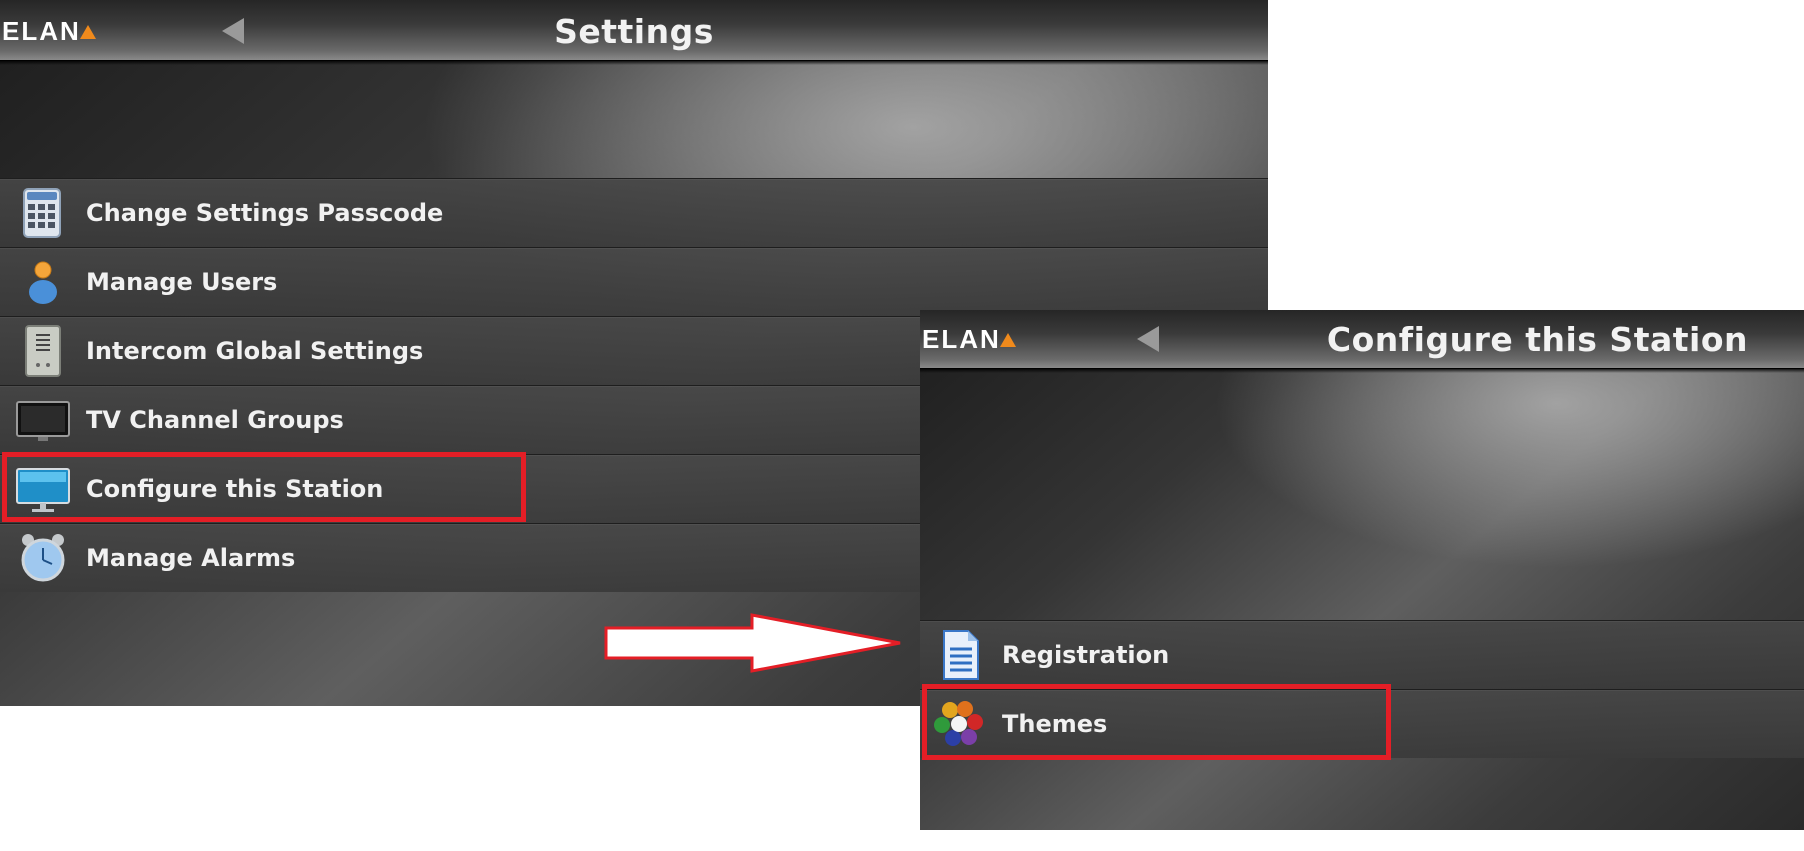  Describe the element at coordinates (958, 723) in the screenshot. I see `color-palette-icon` at that location.